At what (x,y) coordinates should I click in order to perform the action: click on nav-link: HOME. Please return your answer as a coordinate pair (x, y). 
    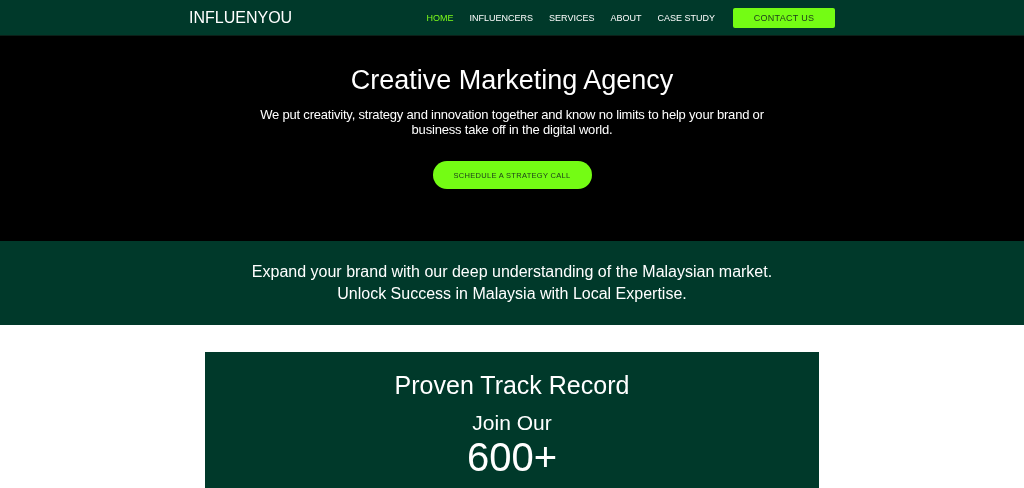
    Looking at the image, I should click on (440, 17).